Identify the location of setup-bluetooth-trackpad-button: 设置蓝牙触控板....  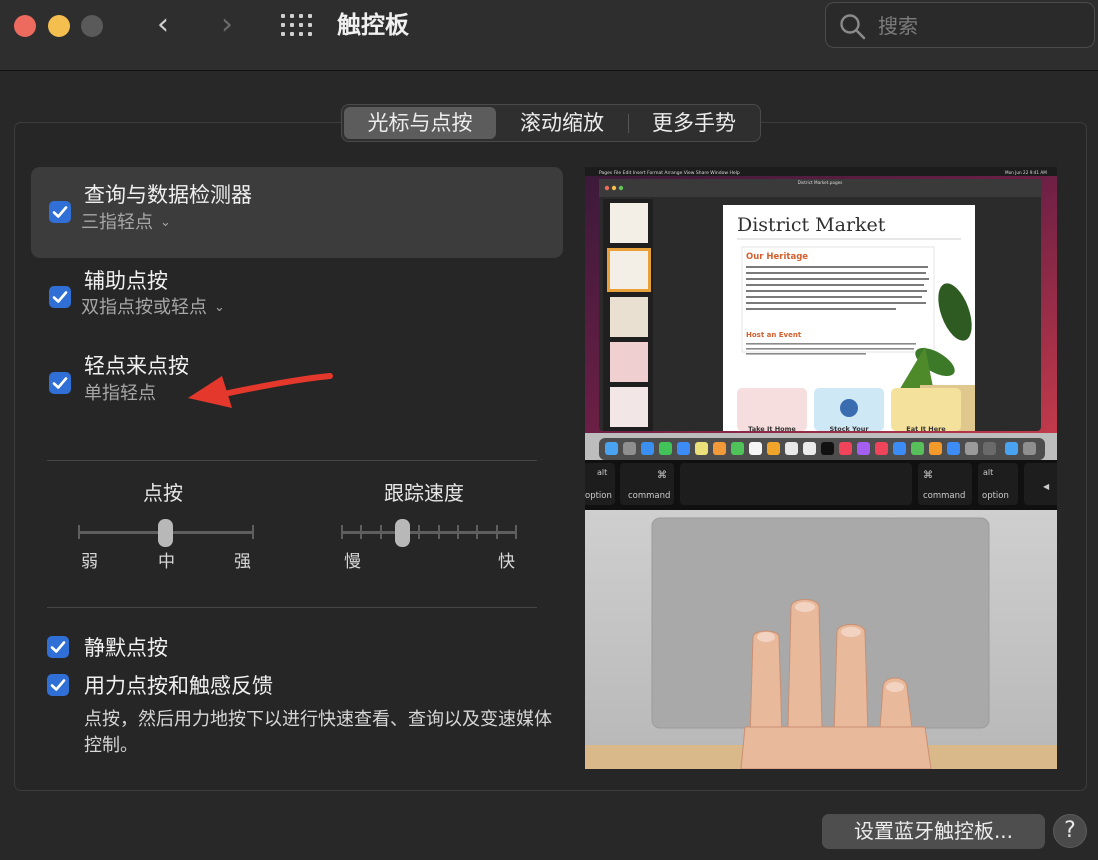
(933, 831).